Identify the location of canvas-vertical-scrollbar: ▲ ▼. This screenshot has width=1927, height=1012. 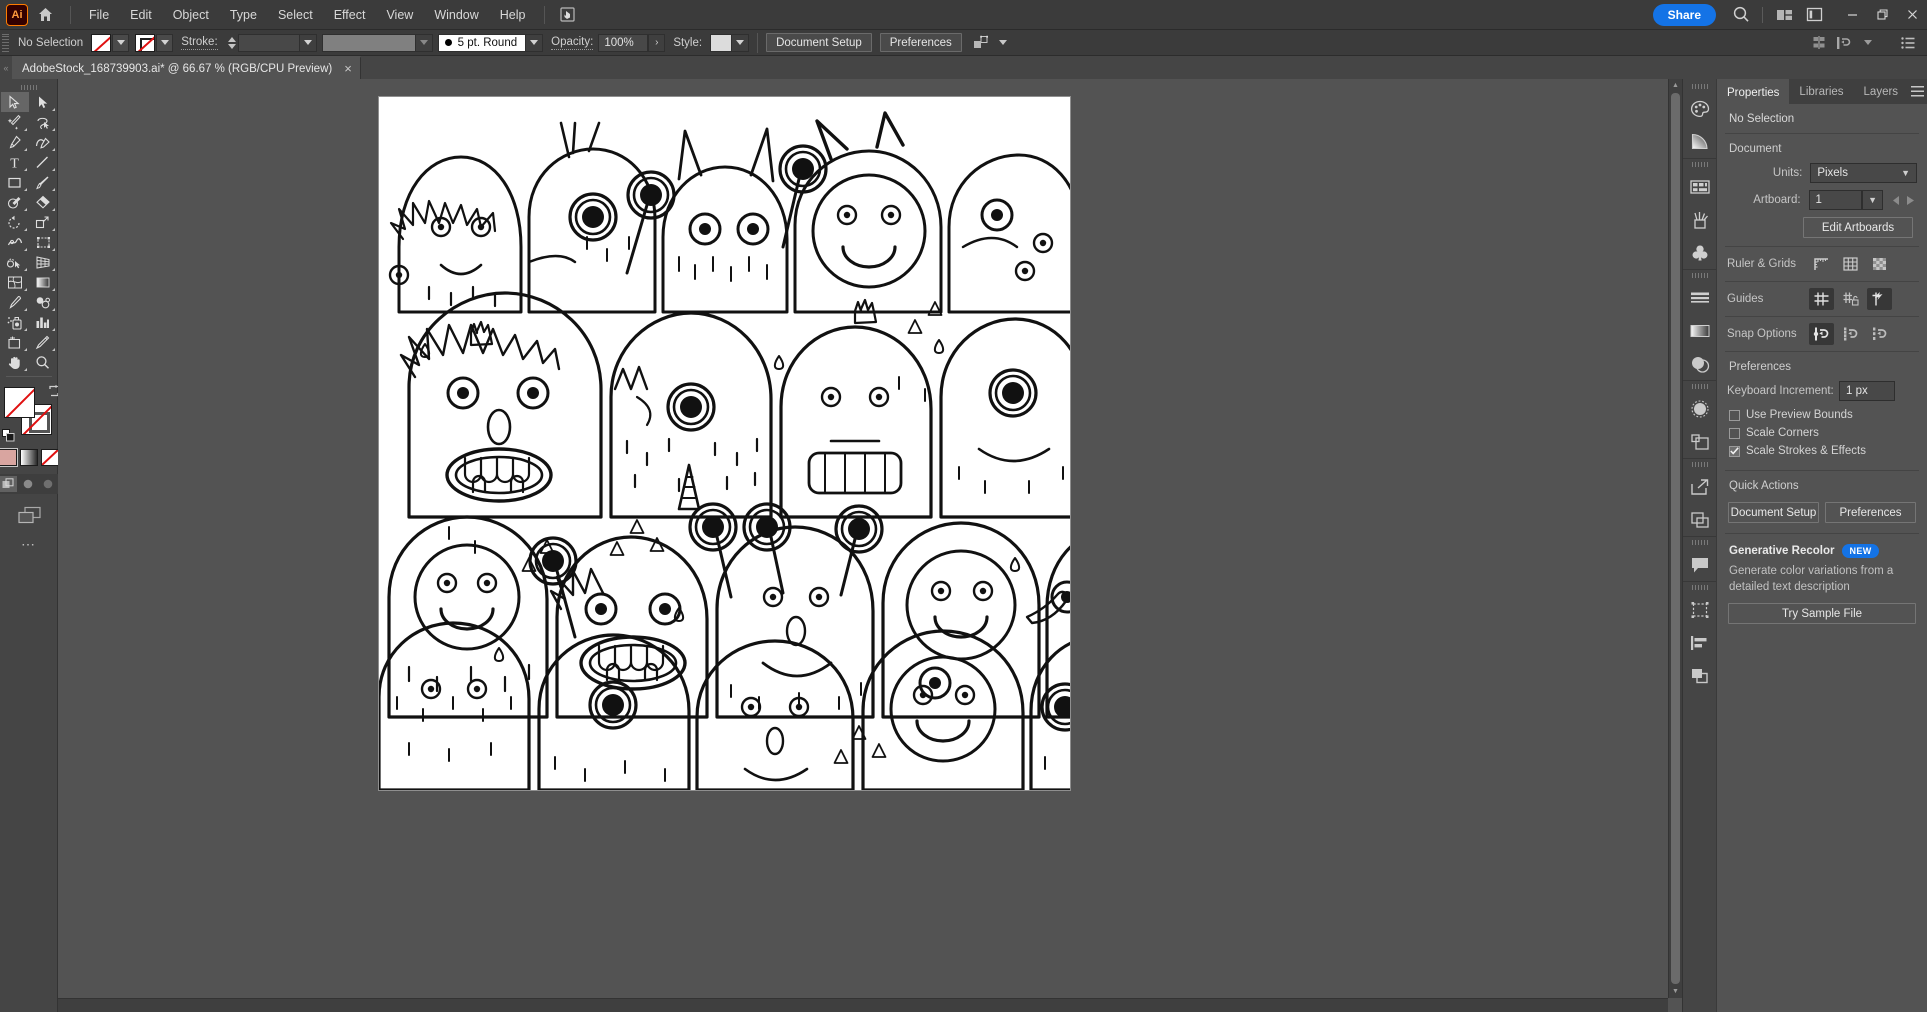
(1675, 538).